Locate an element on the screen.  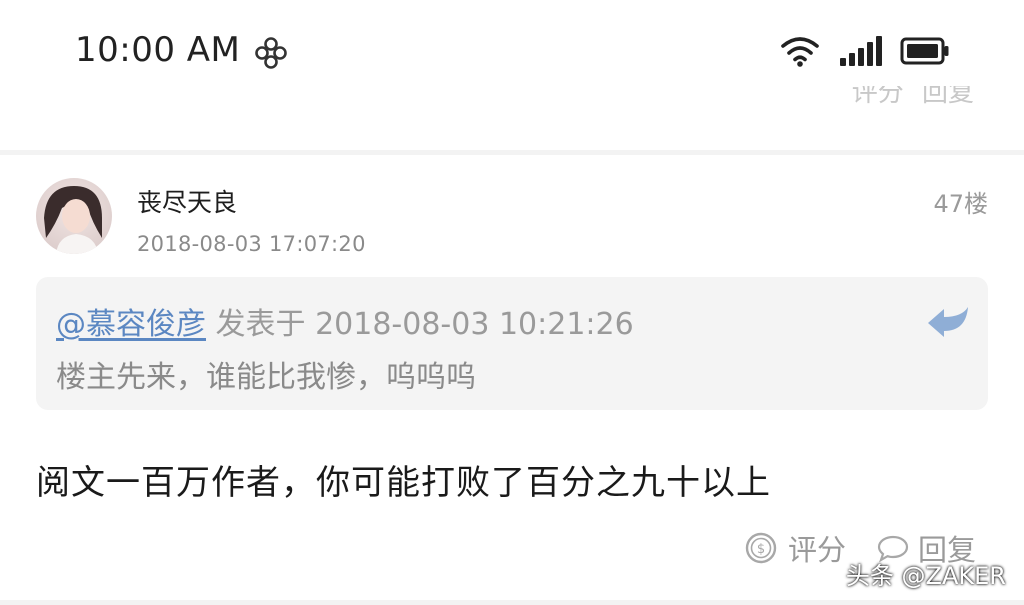
post-username: 丧尽天良 is located at coordinates (187, 201).